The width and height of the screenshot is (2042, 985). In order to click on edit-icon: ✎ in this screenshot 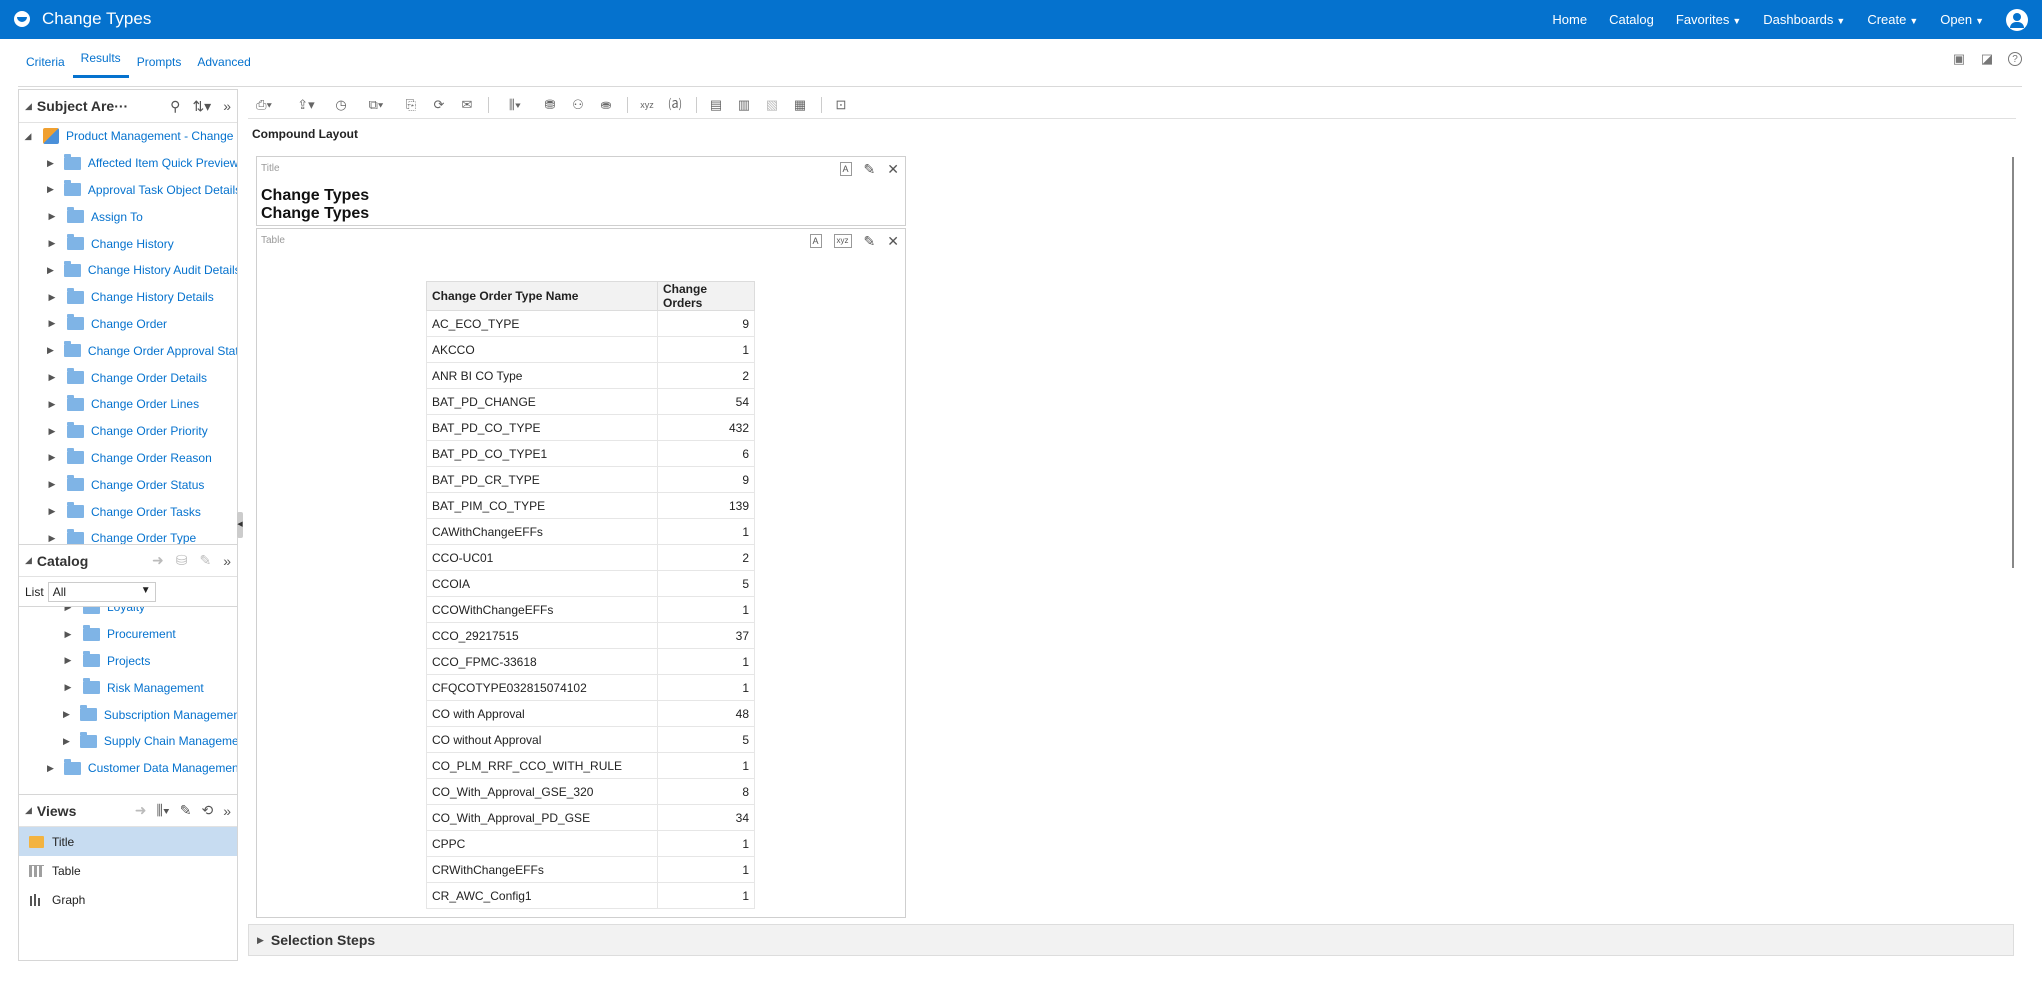, I will do `click(205, 560)`.